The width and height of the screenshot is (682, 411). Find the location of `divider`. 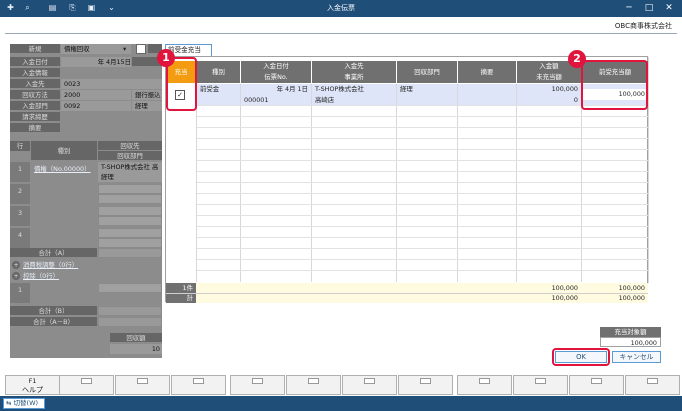

divider is located at coordinates (341, 33).